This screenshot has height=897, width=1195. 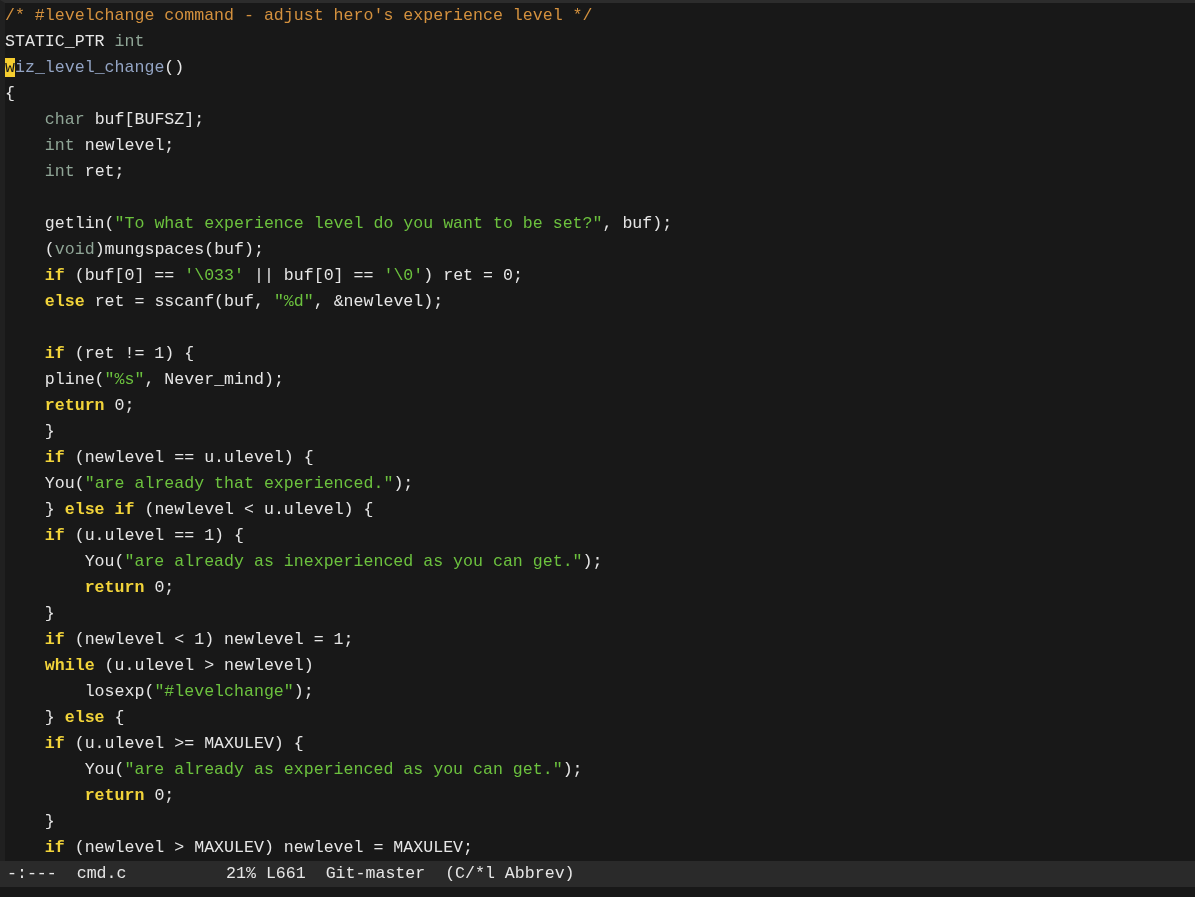 I want to click on buffer-name: cmd.c, so click(x=102, y=874).